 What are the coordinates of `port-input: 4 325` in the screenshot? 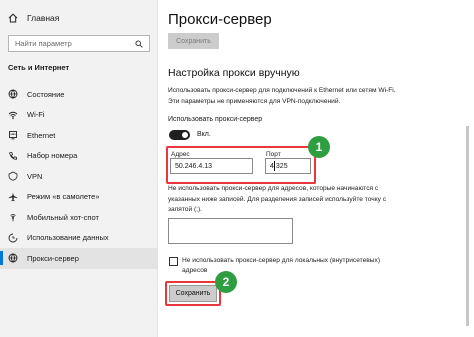 It's located at (288, 166).